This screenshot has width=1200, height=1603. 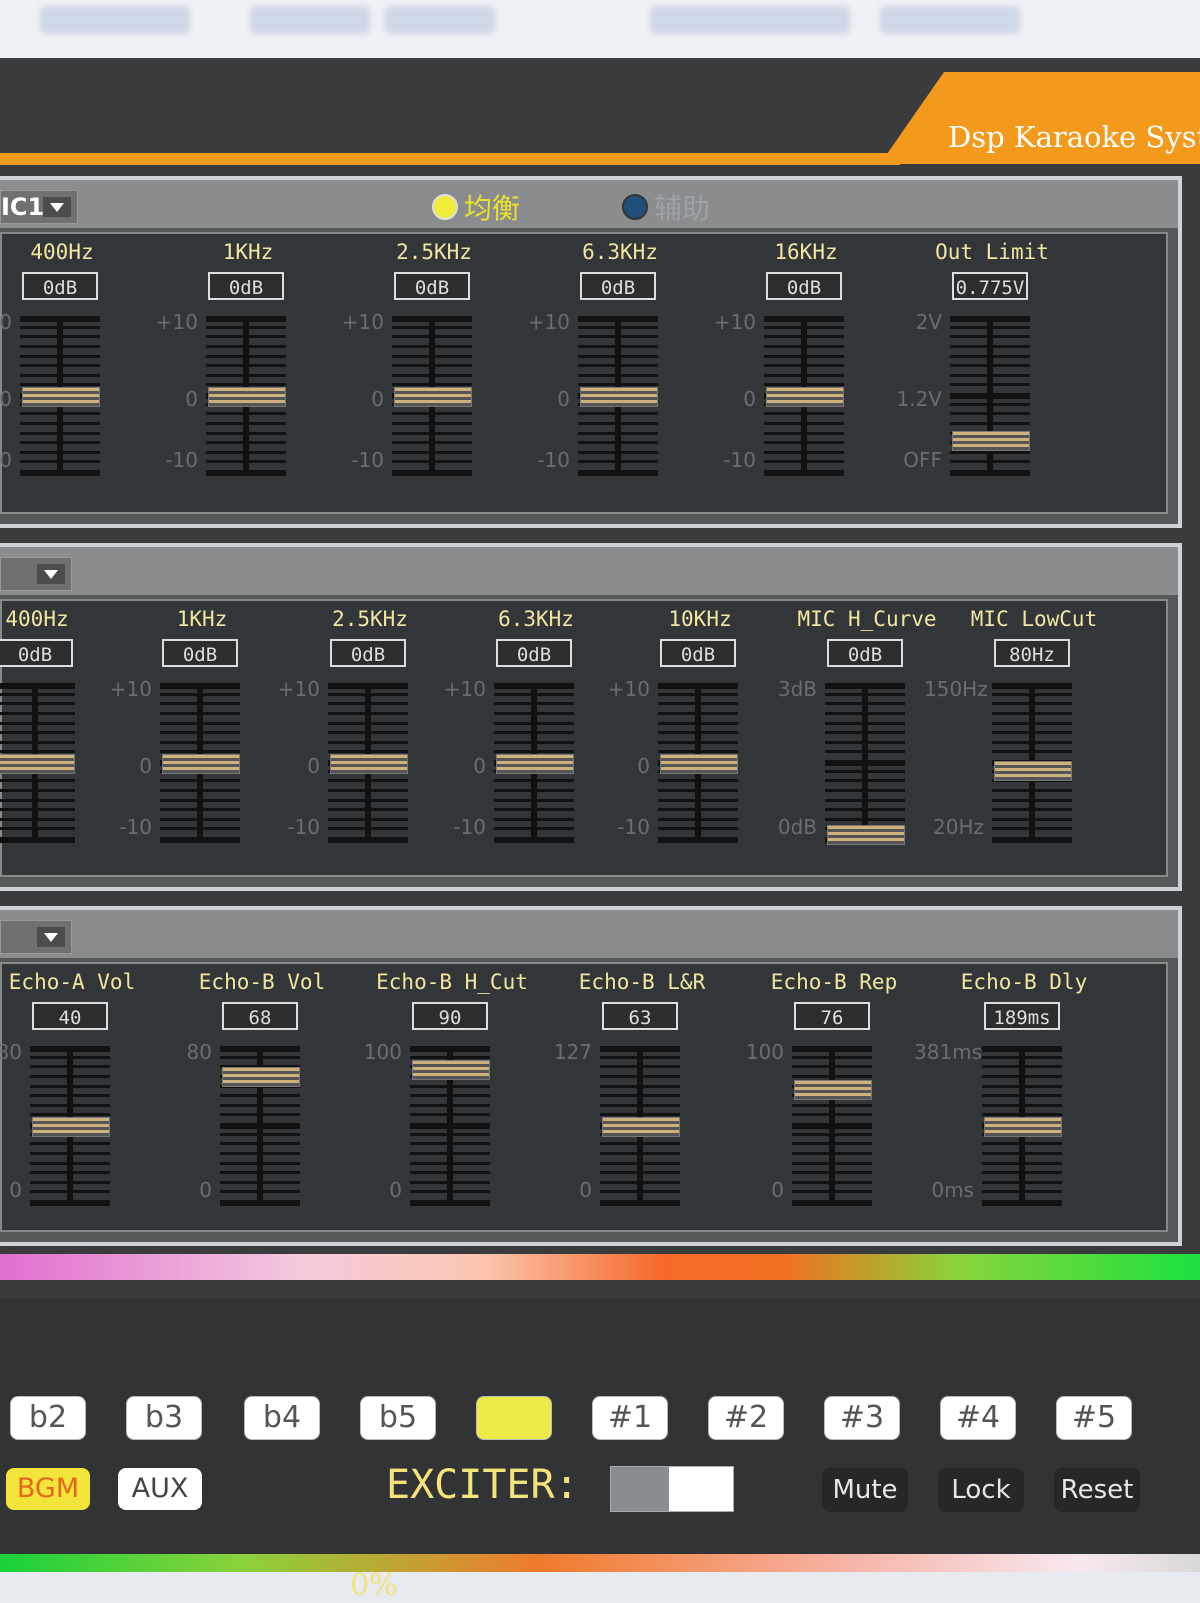 What do you see at coordinates (202, 619) in the screenshot?
I see `channel-label: 1KHz` at bounding box center [202, 619].